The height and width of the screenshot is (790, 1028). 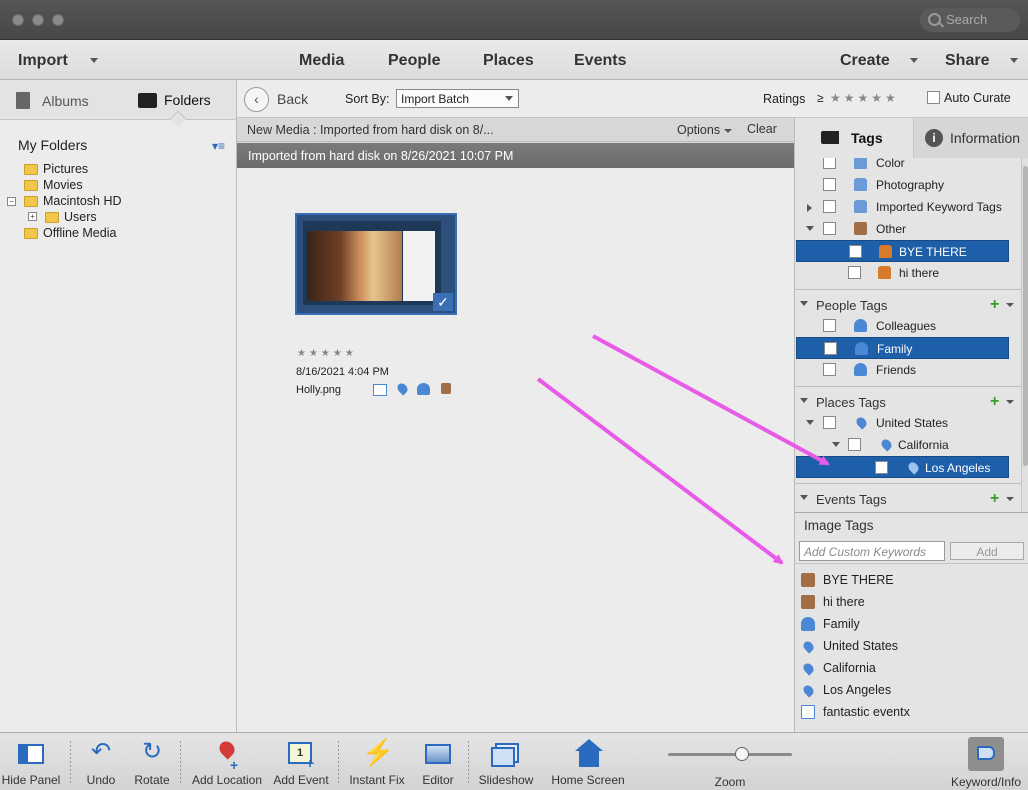 I want to click on editor-button: Editor, so click(x=438, y=762).